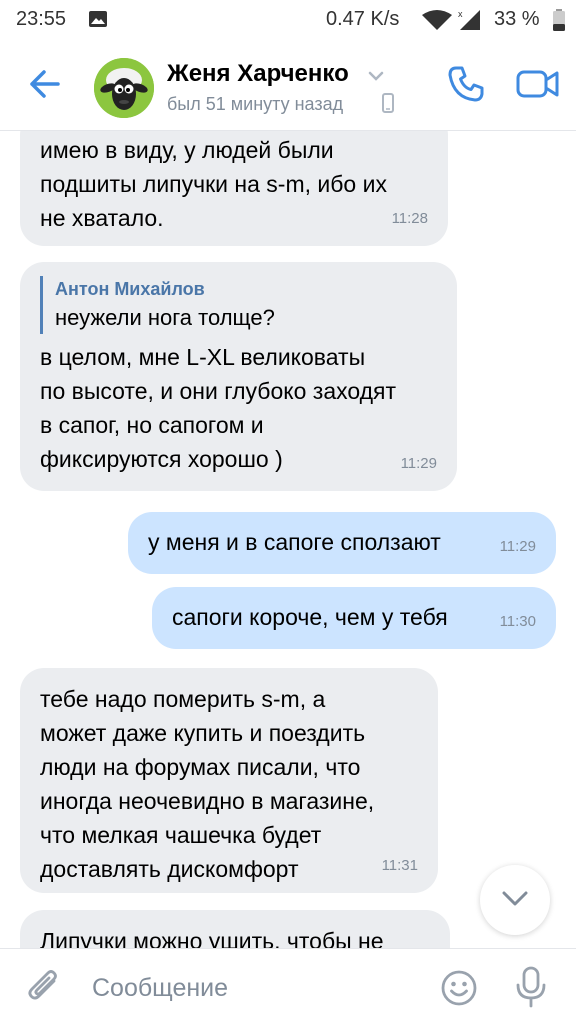  I want to click on scroll-to-bottom-button, so click(515, 900).